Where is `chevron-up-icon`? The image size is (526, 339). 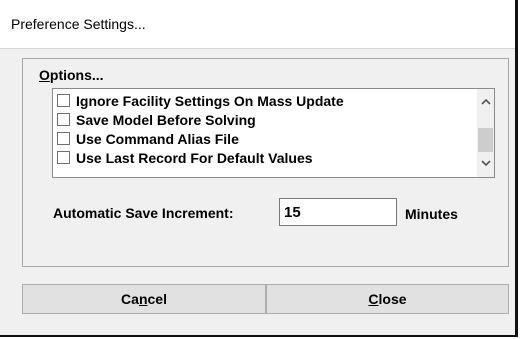 chevron-up-icon is located at coordinates (485, 101).